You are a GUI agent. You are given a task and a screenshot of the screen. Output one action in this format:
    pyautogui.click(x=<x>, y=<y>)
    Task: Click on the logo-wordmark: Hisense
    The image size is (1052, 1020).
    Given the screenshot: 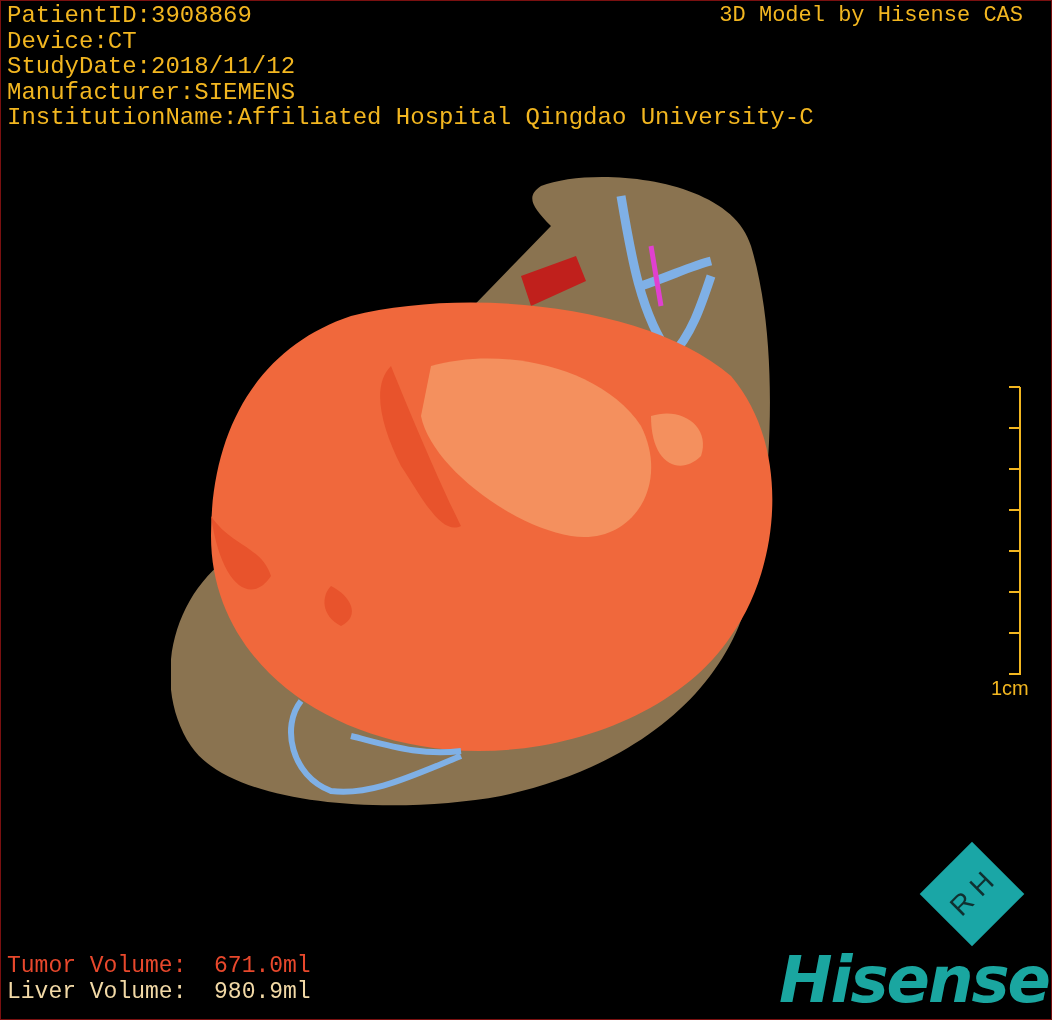 What is the action you would take?
    pyautogui.click(x=914, y=982)
    